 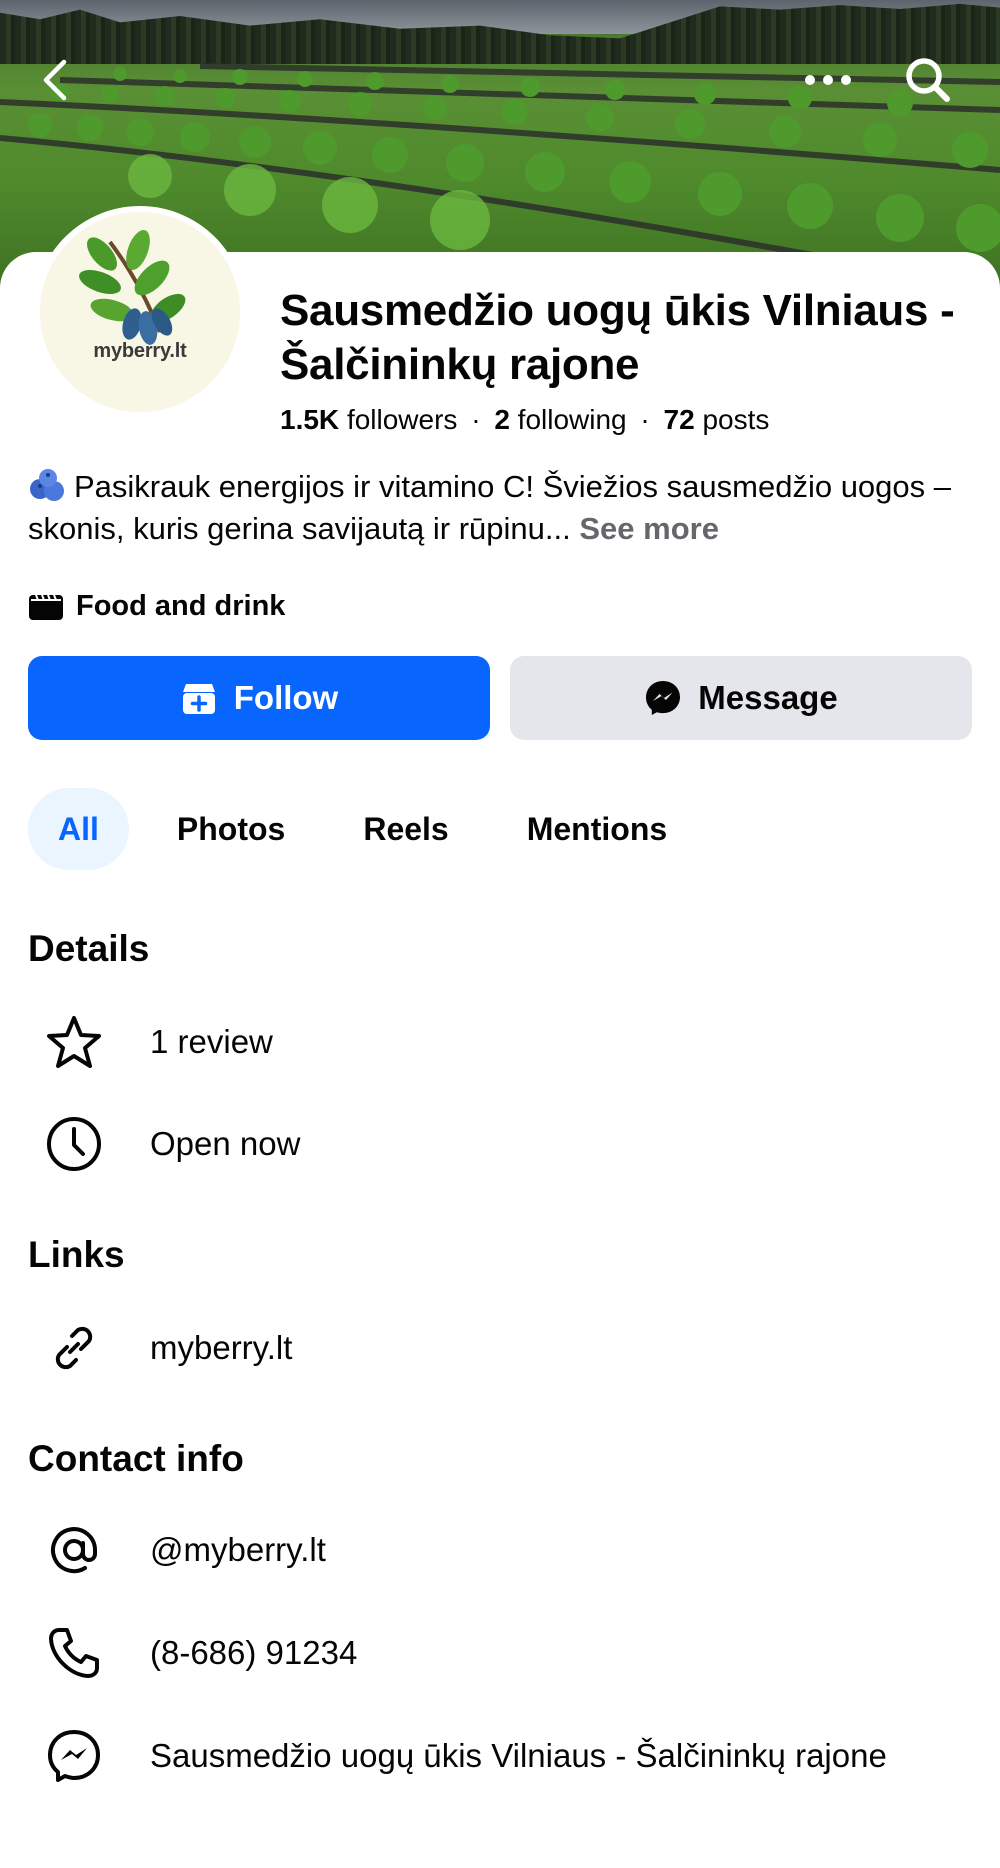 I want to click on star-icon, so click(x=74, y=1042).